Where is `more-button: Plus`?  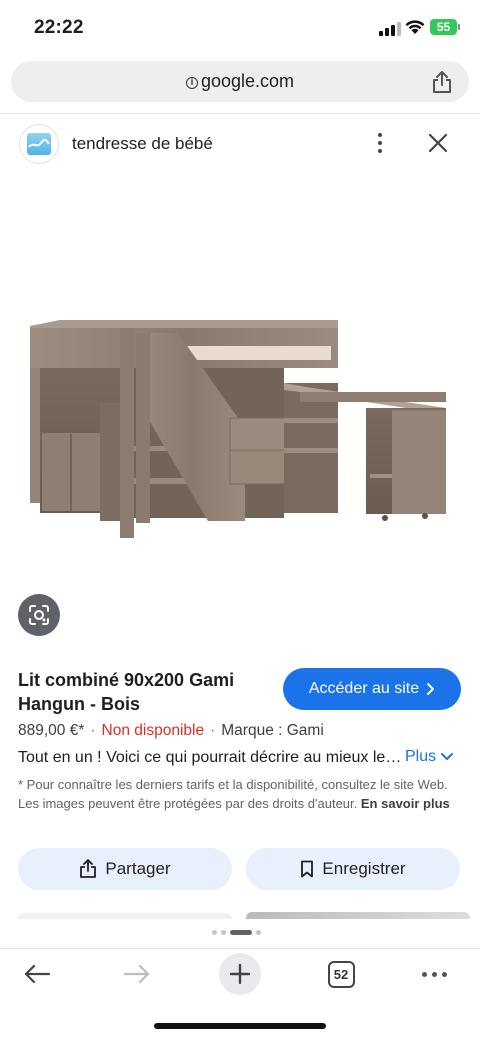 more-button: Plus is located at coordinates (429, 757).